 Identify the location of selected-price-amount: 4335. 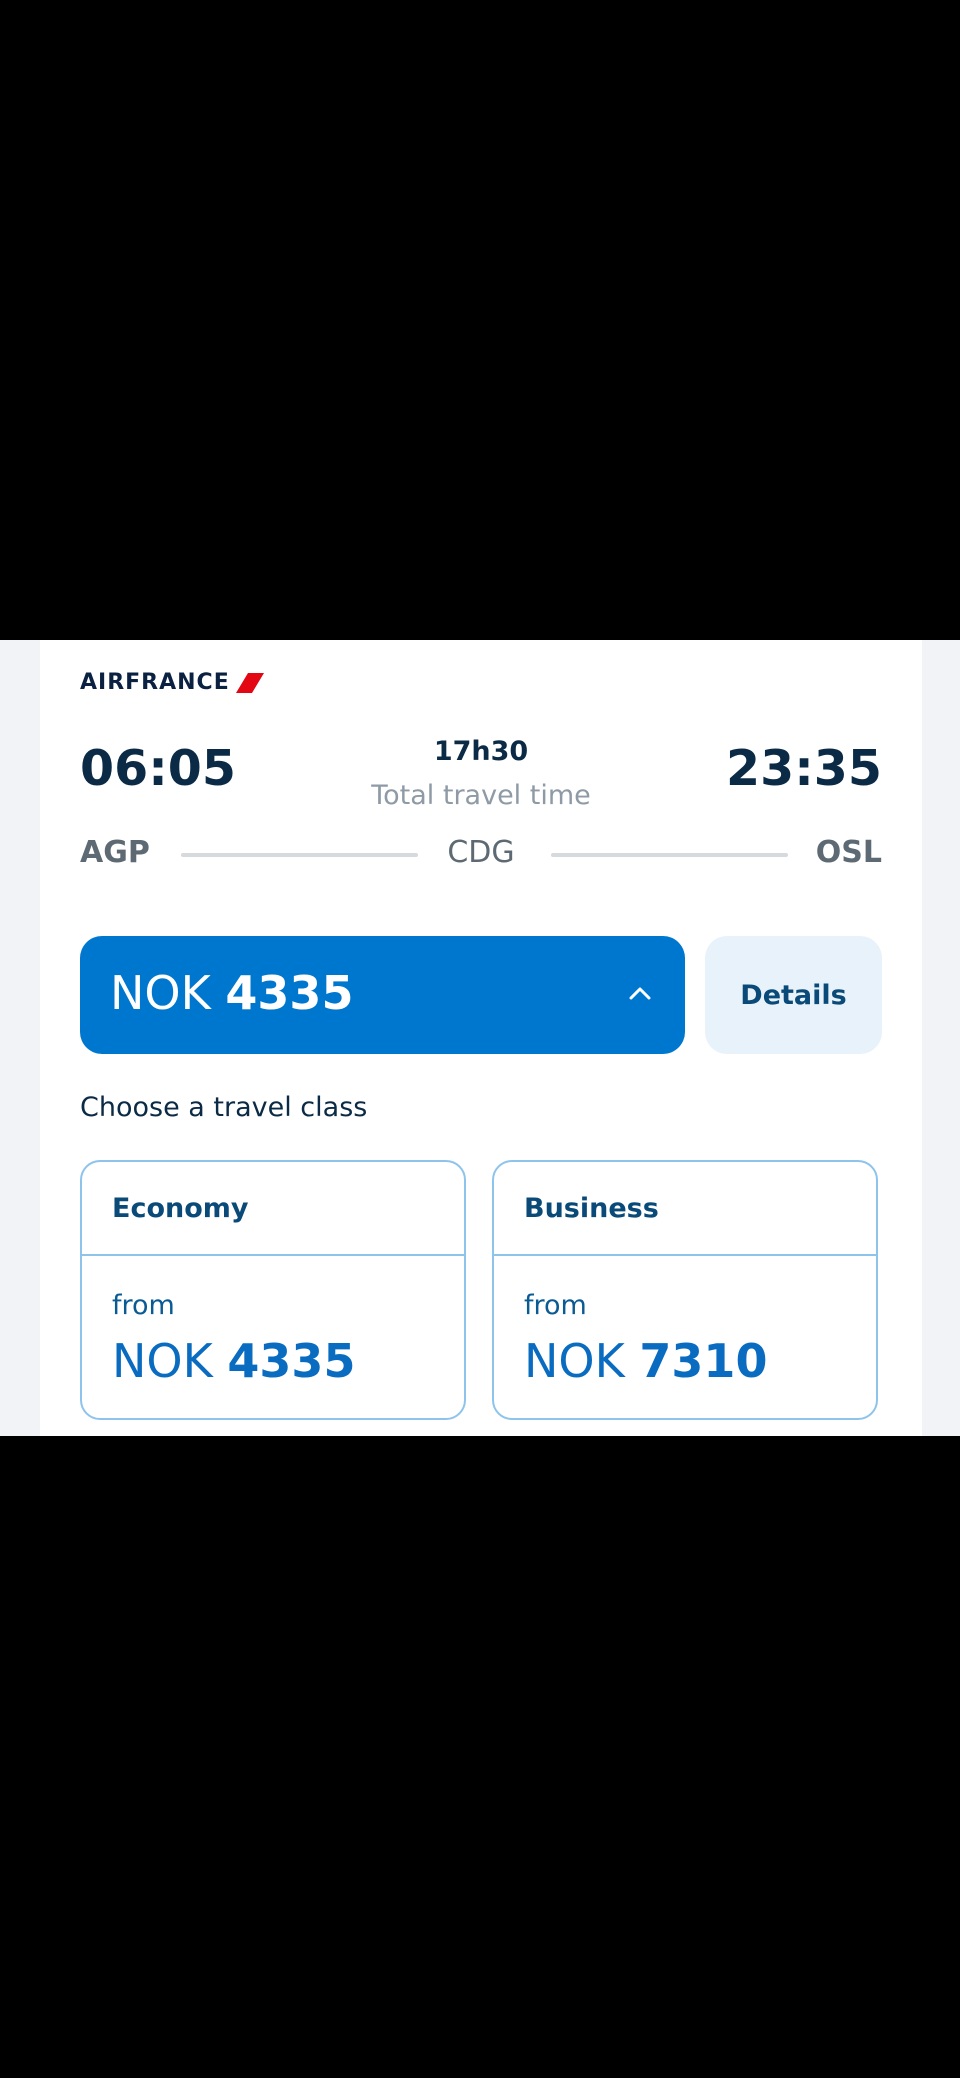
(289, 993).